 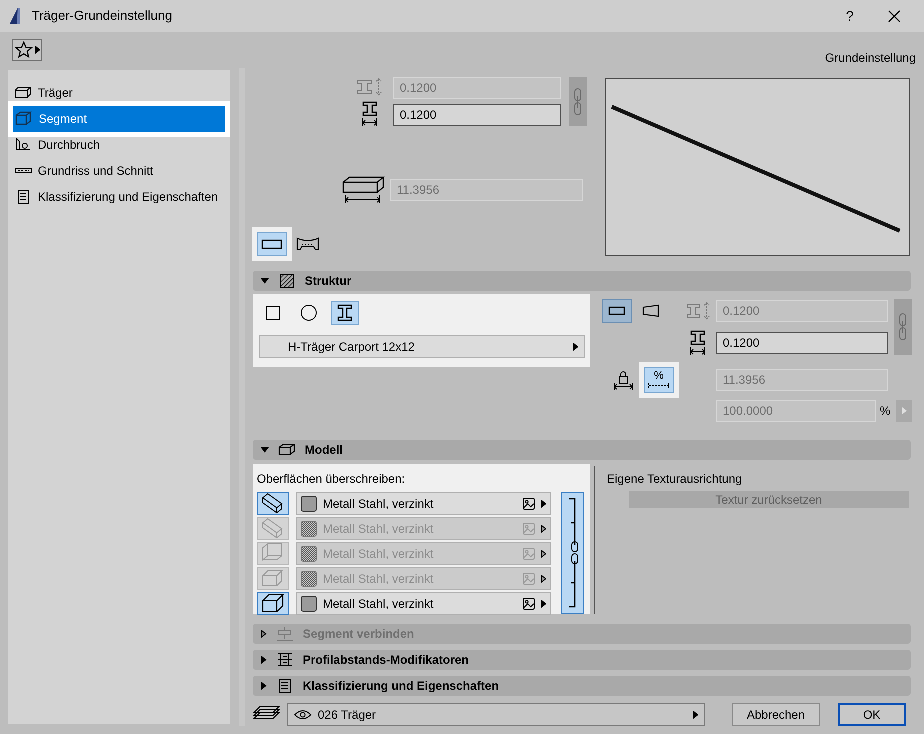 I want to click on i-beam-icon, so click(x=345, y=313).